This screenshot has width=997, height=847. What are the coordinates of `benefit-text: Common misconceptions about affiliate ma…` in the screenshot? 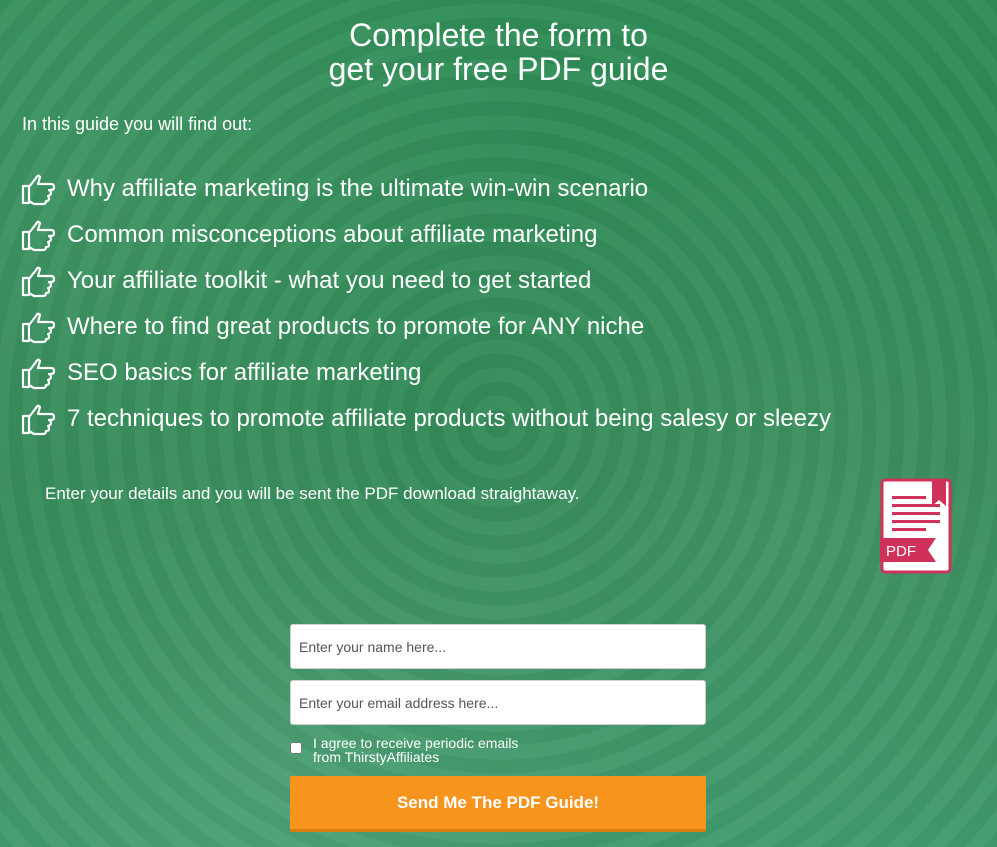 It's located at (332, 234).